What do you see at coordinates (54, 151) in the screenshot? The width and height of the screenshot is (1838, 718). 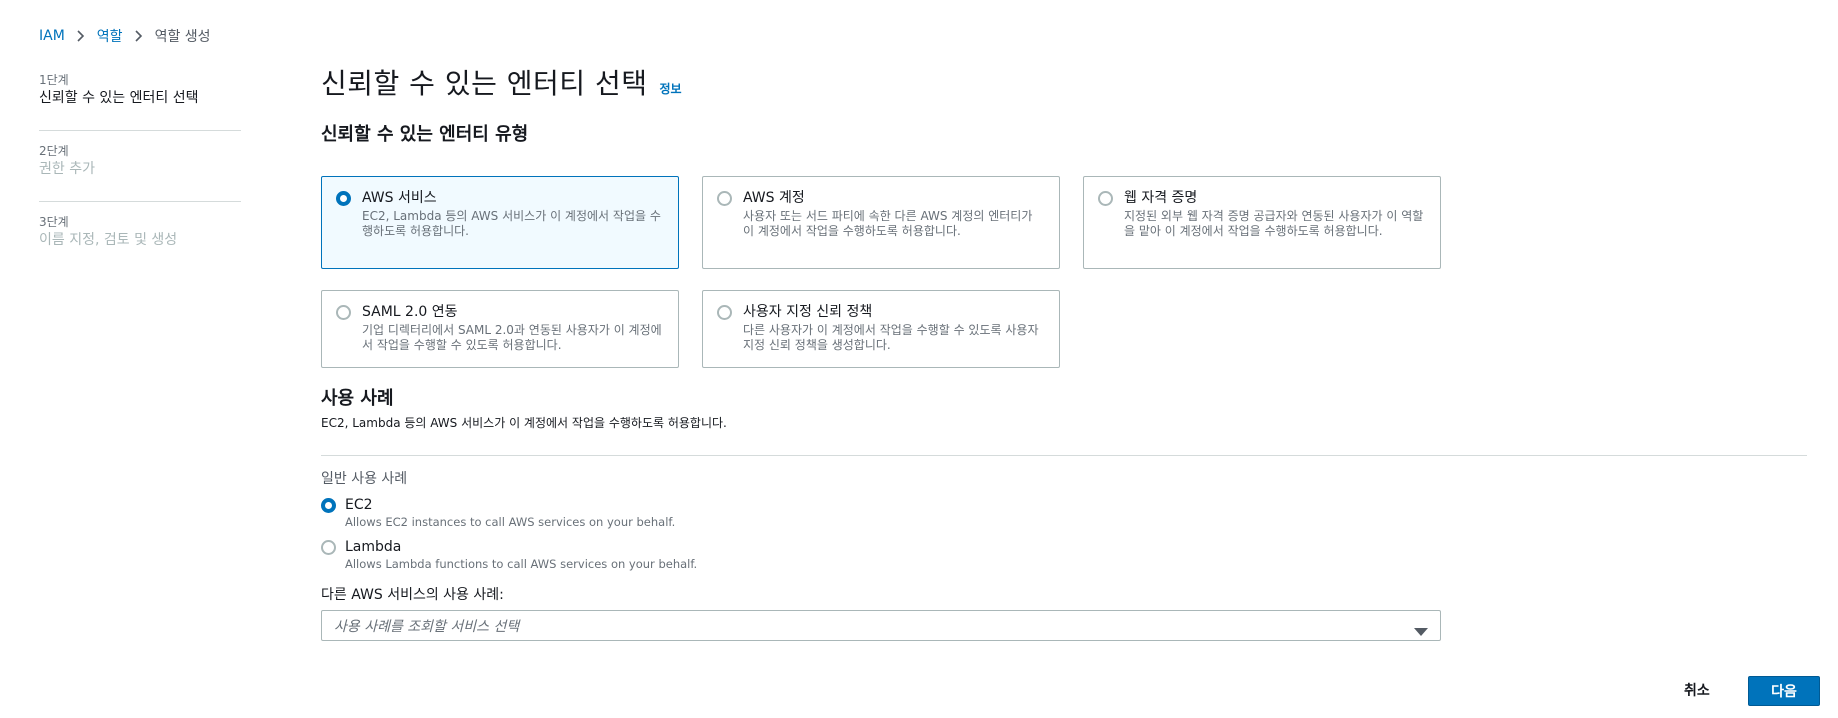 I see `step-number: 2단계` at bounding box center [54, 151].